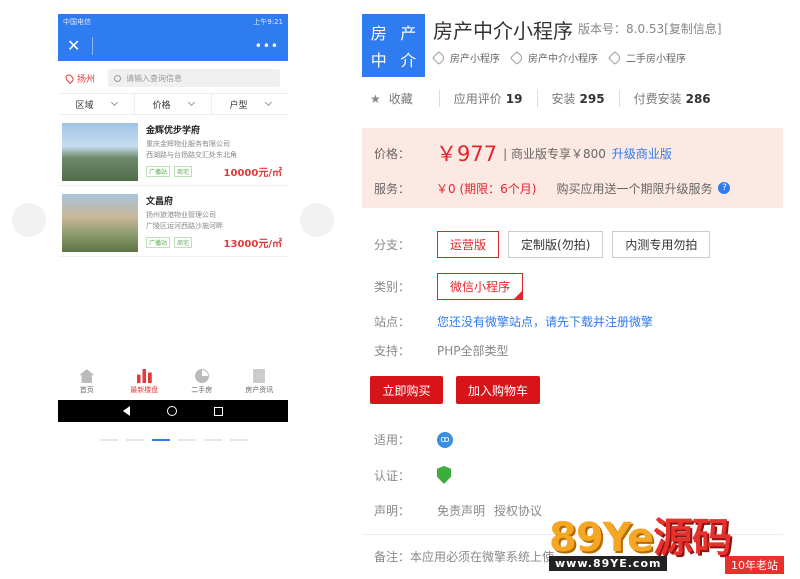  Describe the element at coordinates (96, 104) in the screenshot. I see `filter-area: 区域` at that location.